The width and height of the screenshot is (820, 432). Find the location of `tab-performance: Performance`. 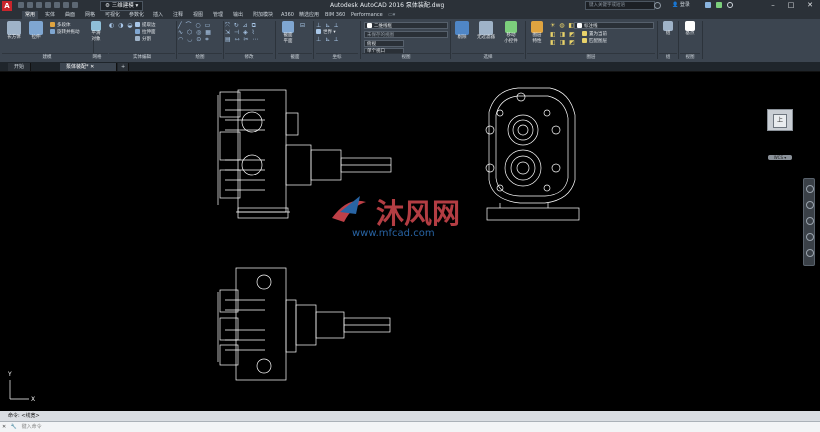

tab-performance: Performance is located at coordinates (367, 15).